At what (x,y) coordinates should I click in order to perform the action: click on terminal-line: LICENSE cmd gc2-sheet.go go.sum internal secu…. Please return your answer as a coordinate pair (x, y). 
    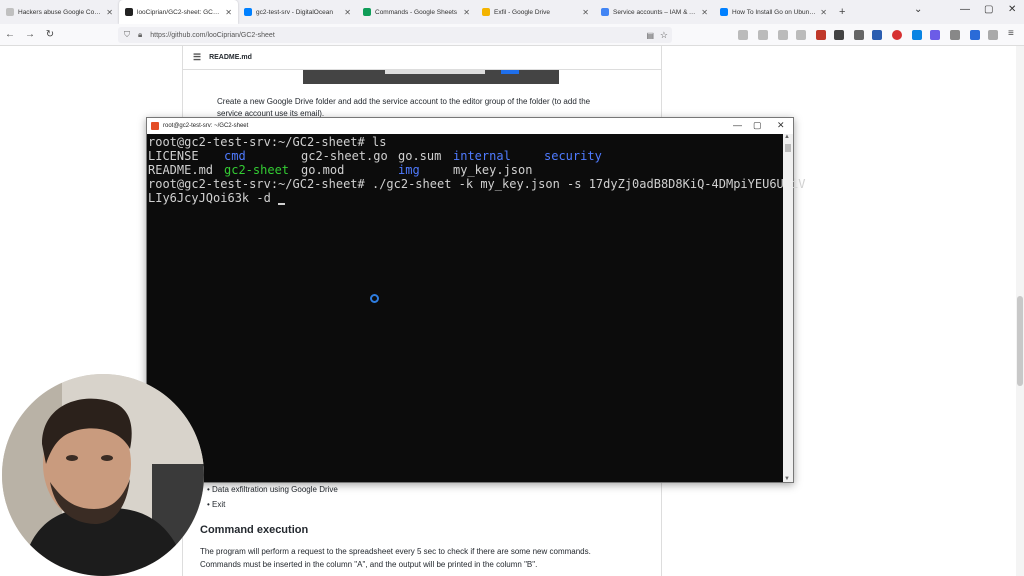
    Looking at the image, I should click on (465, 156).